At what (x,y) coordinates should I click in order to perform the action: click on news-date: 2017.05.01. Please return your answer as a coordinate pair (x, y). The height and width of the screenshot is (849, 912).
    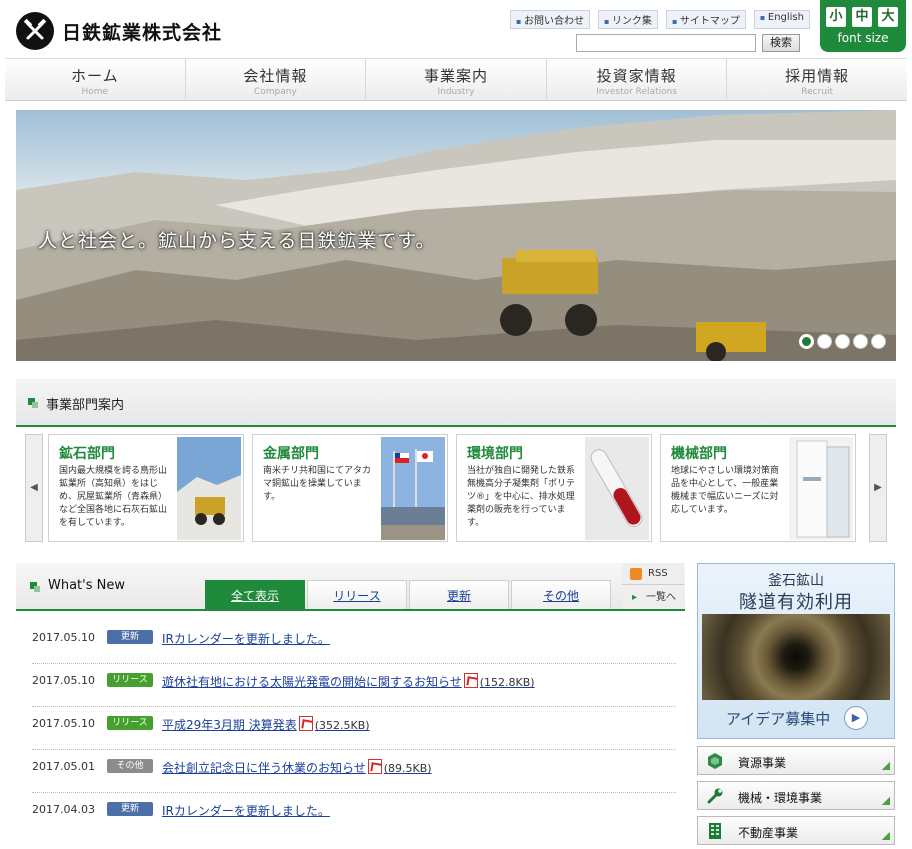
    Looking at the image, I should click on (63, 766).